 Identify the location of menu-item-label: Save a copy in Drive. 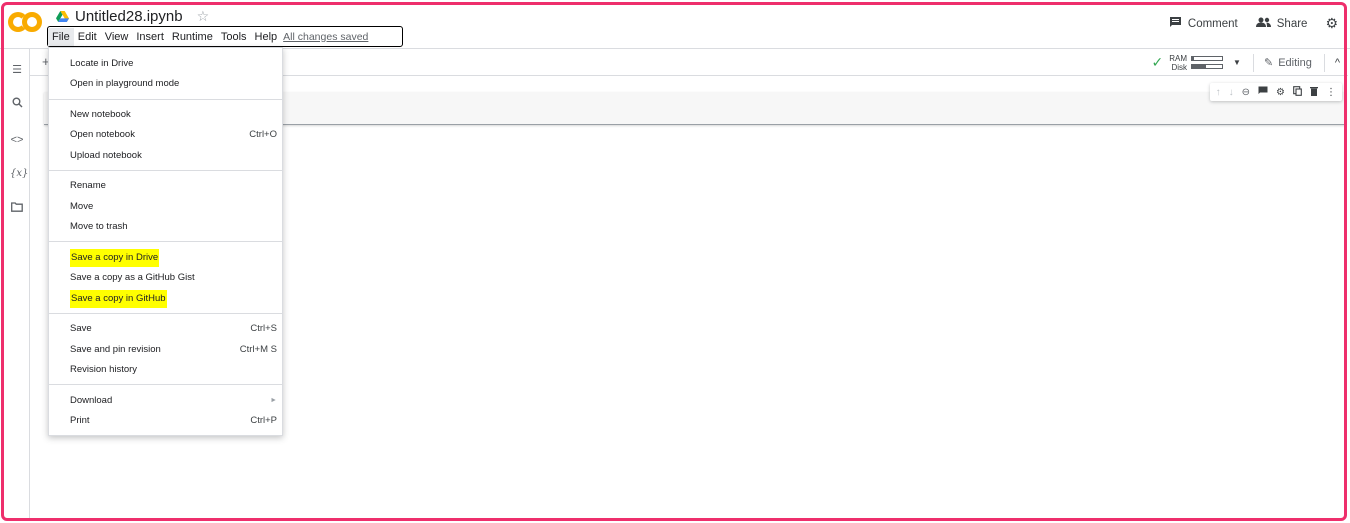
(115, 258).